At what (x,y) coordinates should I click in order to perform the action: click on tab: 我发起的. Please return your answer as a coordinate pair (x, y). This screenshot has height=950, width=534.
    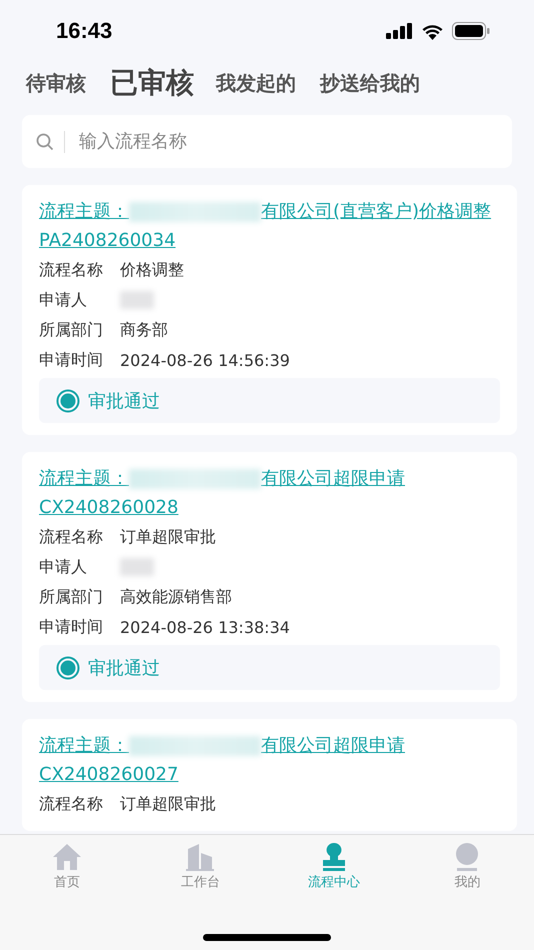
    Looking at the image, I should click on (256, 83).